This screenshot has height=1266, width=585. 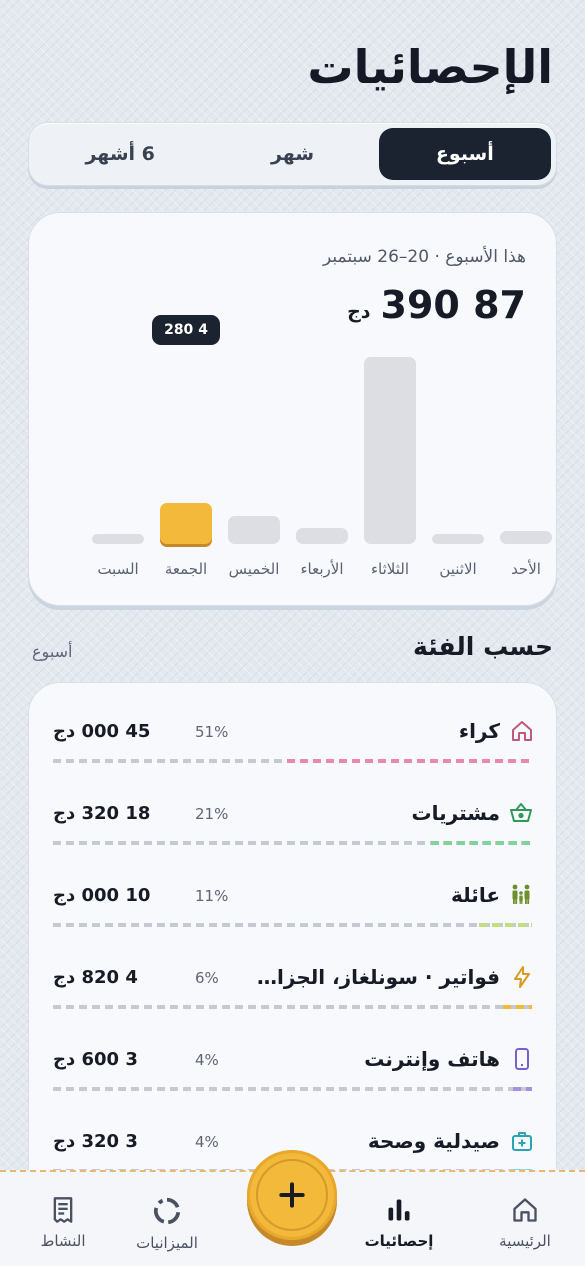 I want to click on category-amount: 3 320 دج, so click(x=95, y=1141).